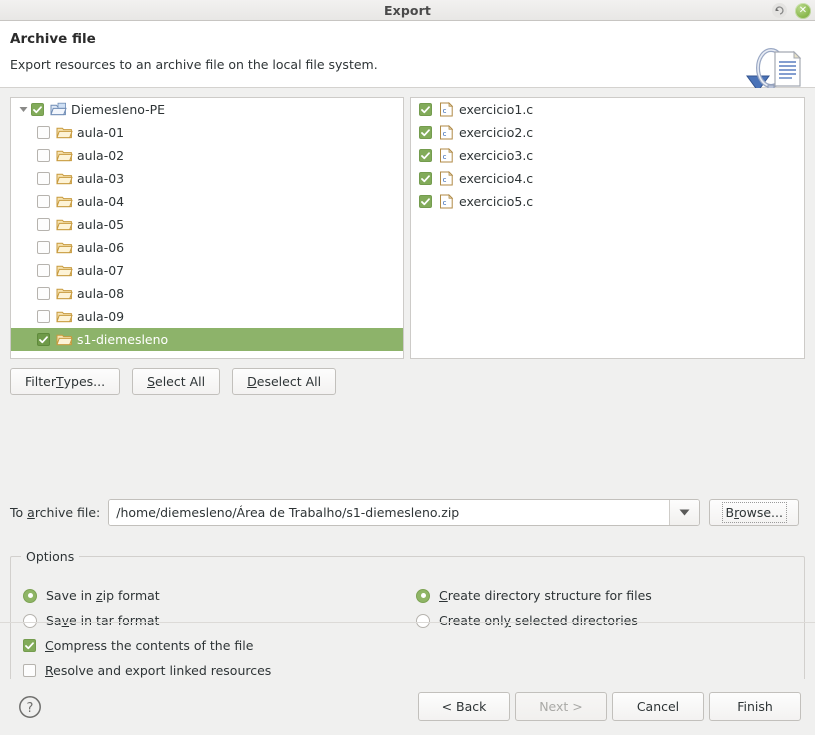  I want to click on file-list-item: c exercicio4.c, so click(607, 178).